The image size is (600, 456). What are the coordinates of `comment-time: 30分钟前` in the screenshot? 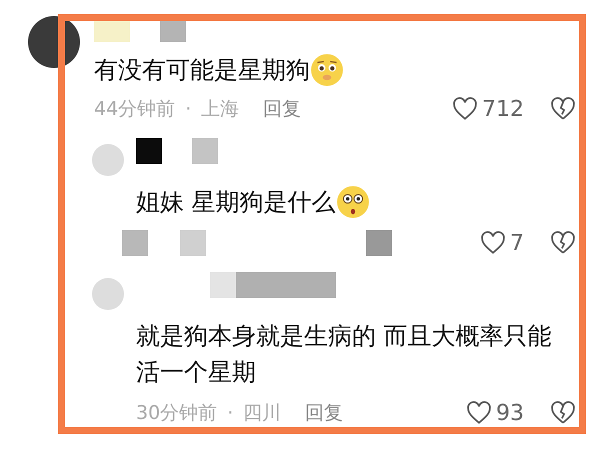 It's located at (177, 413).